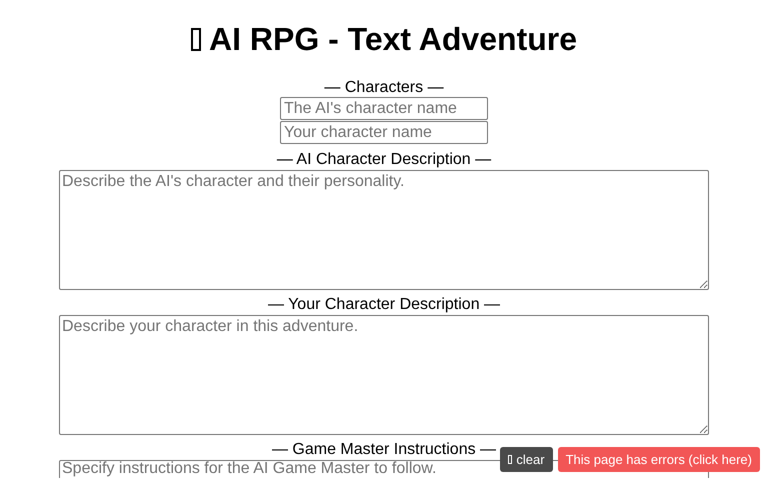 The height and width of the screenshot is (480, 768). What do you see at coordinates (384, 108) in the screenshot?
I see `name-field: The AI's character name` at bounding box center [384, 108].